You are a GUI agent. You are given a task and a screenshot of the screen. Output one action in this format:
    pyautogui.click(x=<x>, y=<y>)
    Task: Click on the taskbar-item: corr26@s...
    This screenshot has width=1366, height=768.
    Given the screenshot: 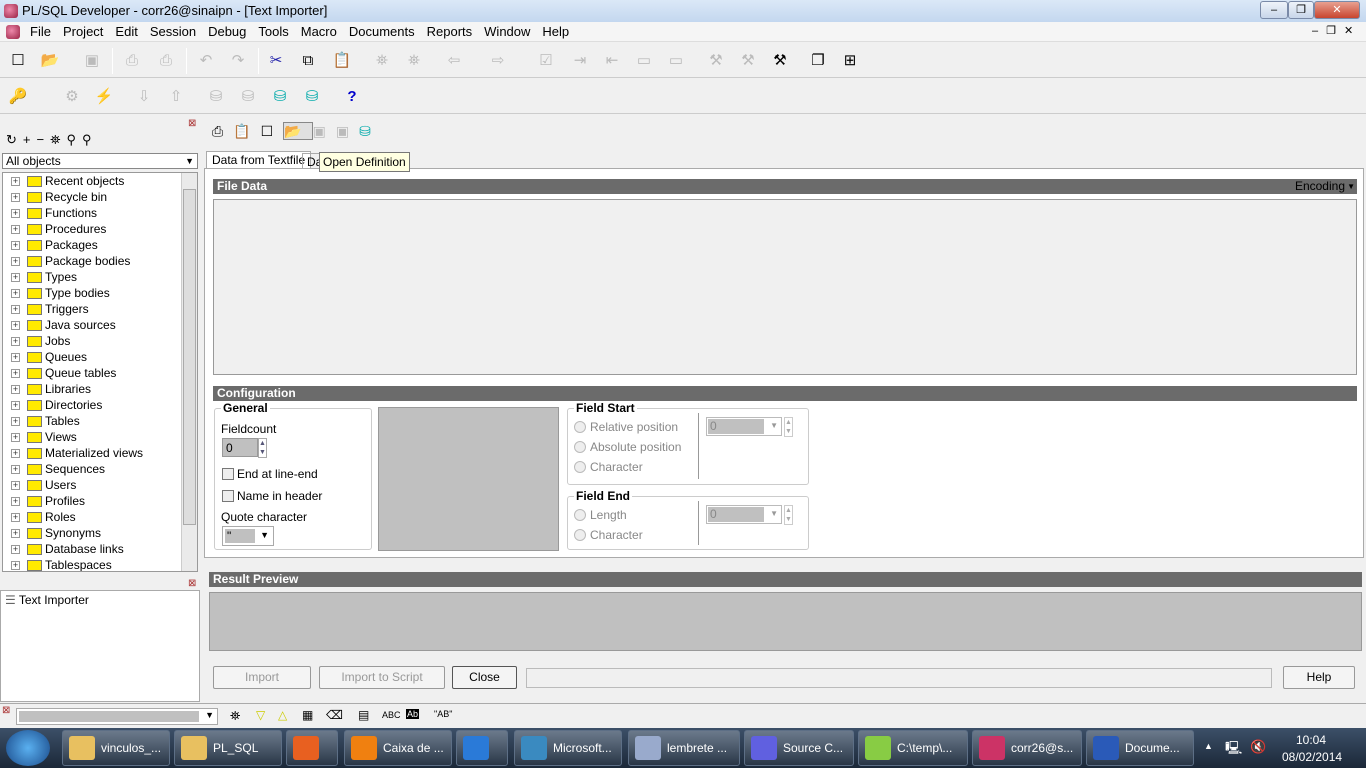 What is the action you would take?
    pyautogui.click(x=1027, y=748)
    